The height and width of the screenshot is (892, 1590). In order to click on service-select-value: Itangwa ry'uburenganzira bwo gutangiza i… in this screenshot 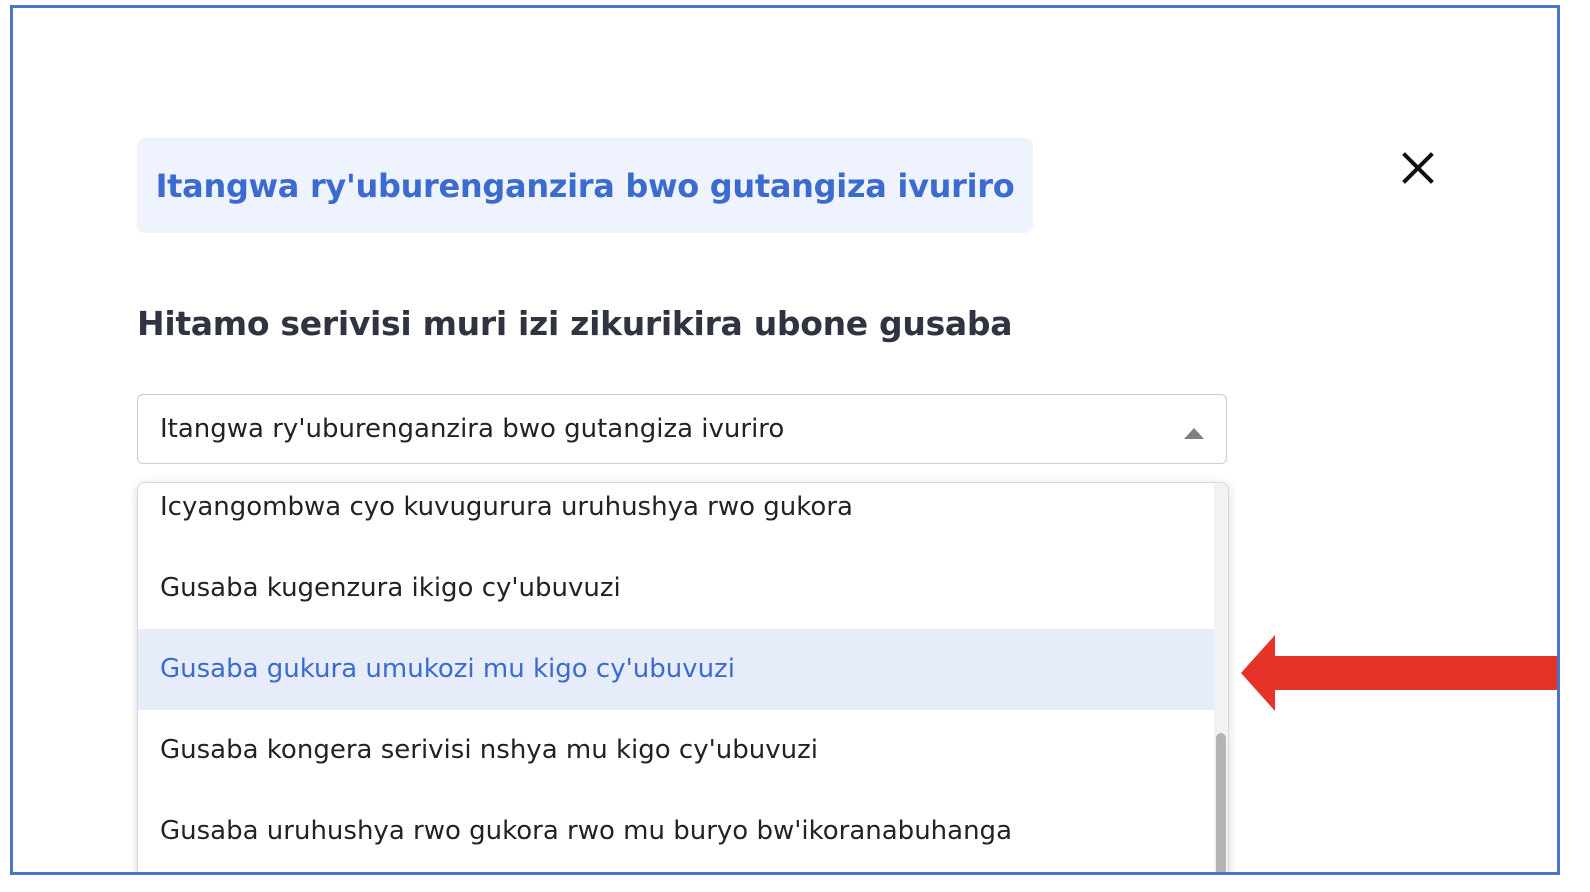, I will do `click(472, 429)`.